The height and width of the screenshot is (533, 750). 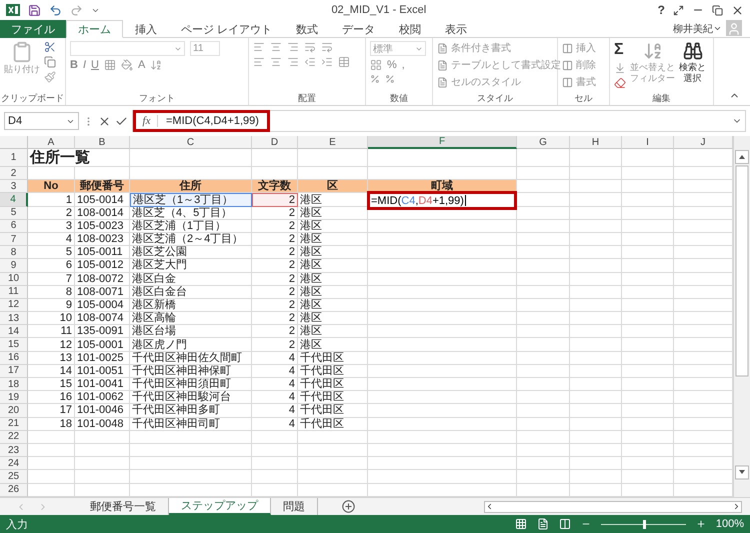 I want to click on indent-increase-icon, so click(x=327, y=62).